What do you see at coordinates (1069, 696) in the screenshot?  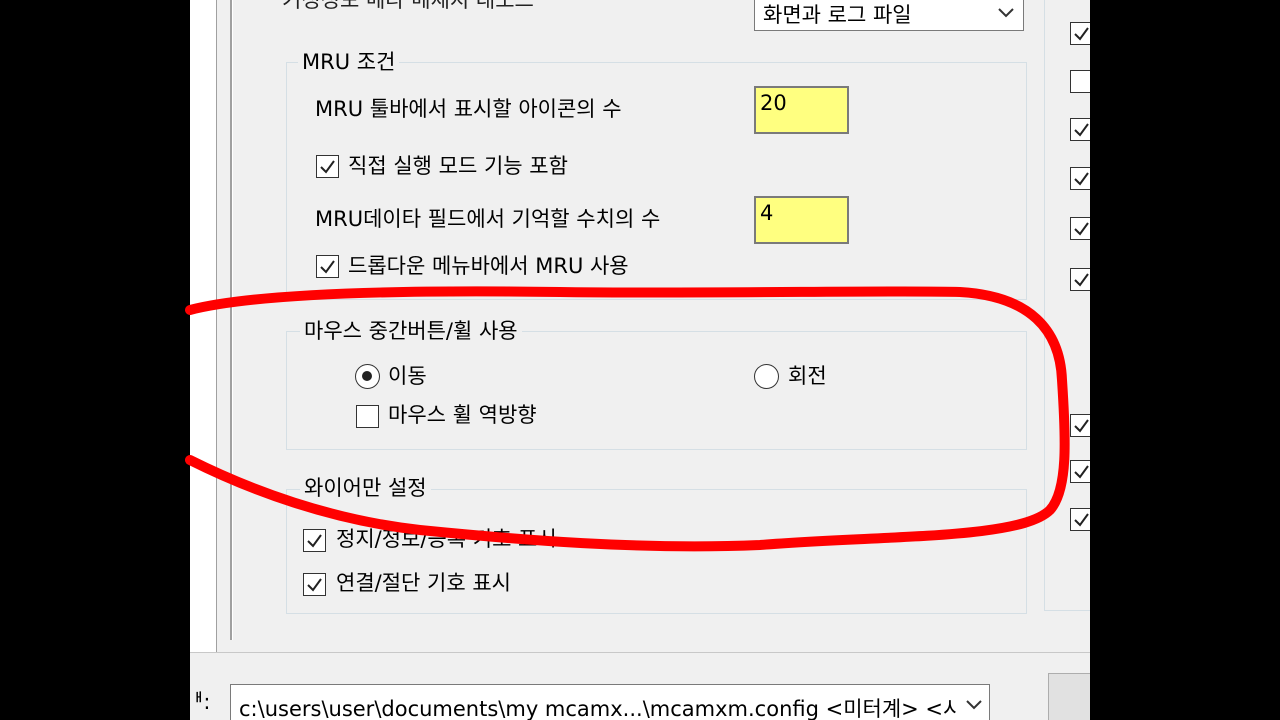 I see `config-action-button` at bounding box center [1069, 696].